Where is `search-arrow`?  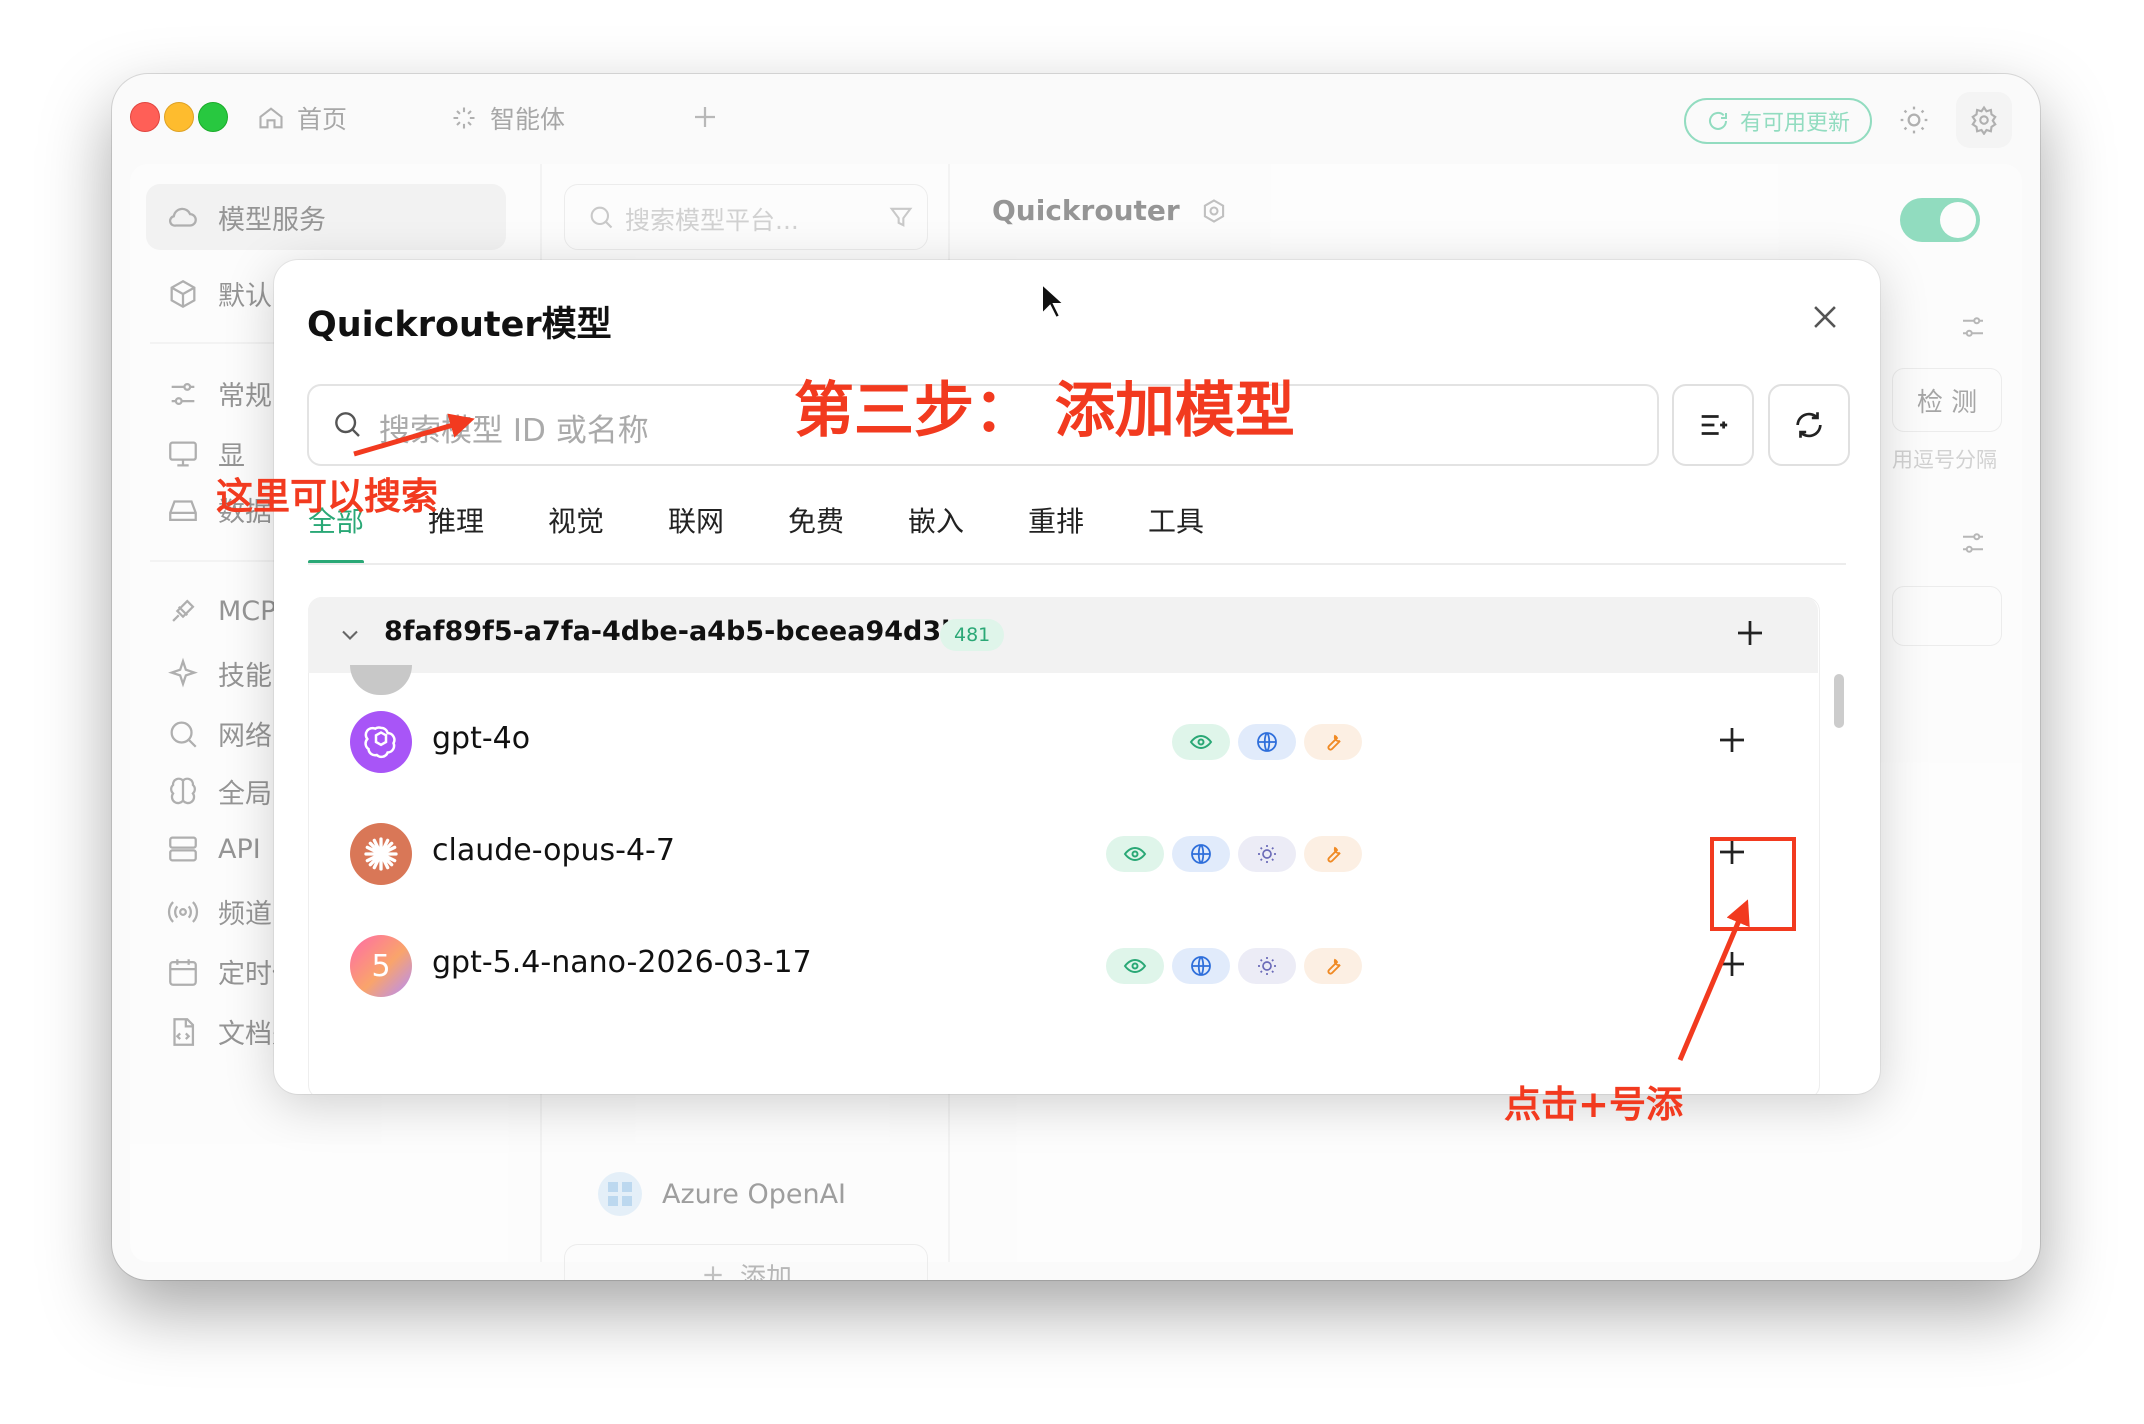
search-arrow is located at coordinates (414, 435).